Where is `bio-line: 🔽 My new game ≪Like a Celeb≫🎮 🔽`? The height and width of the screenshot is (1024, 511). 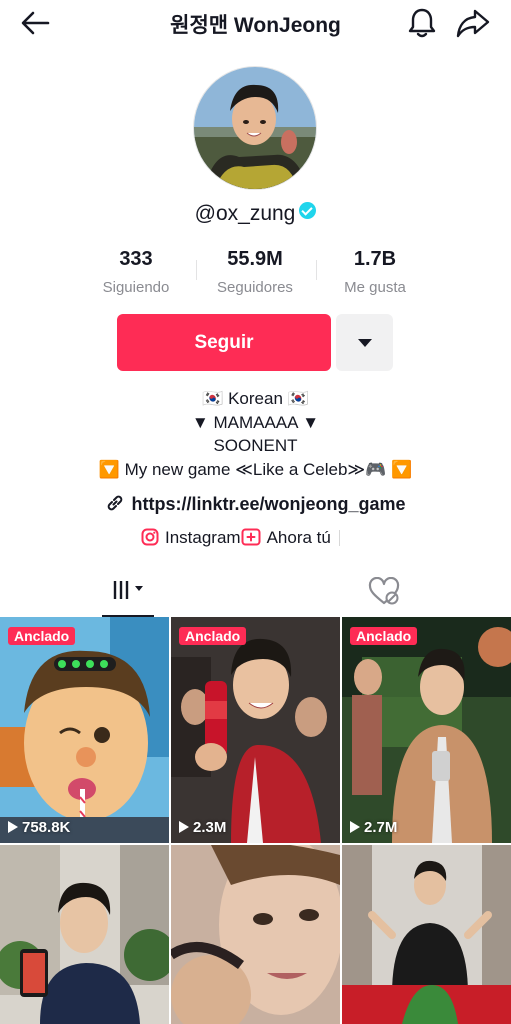 bio-line: 🔽 My new game ≪Like a Celeb≫🎮 🔽 is located at coordinates (255, 469).